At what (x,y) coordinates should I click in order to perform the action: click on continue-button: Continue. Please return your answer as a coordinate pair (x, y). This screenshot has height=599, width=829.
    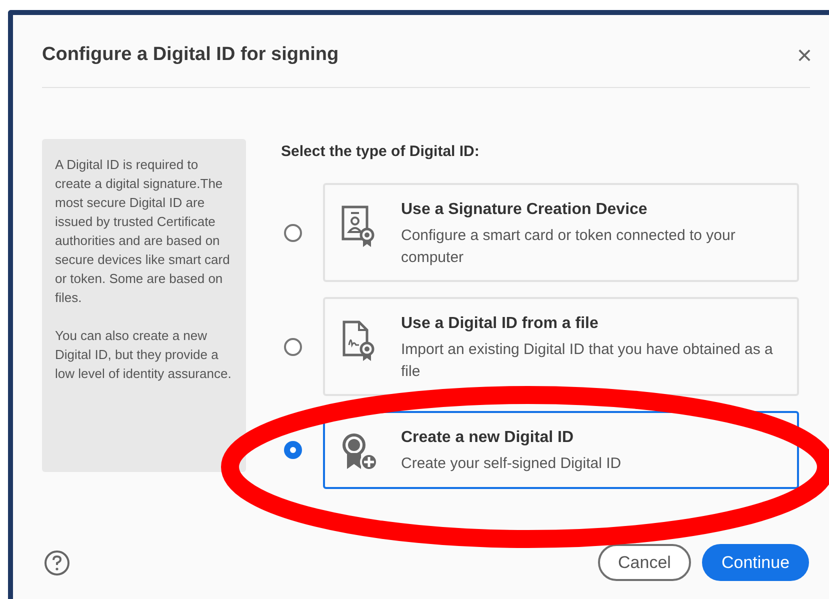
    Looking at the image, I should click on (755, 562).